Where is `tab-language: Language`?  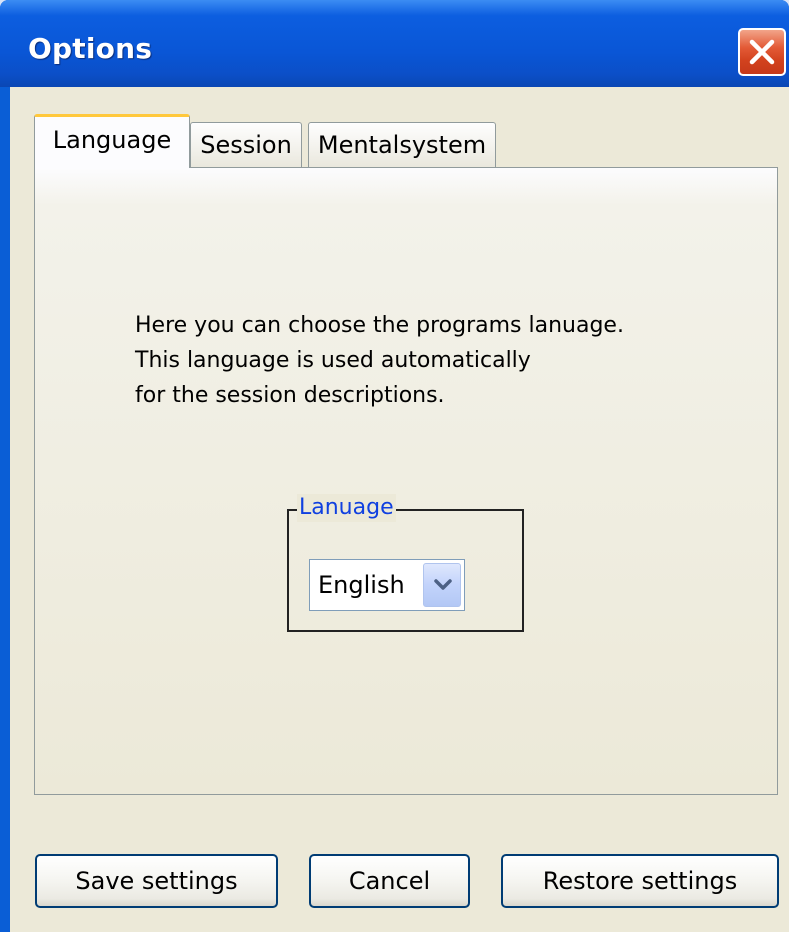 tab-language: Language is located at coordinates (112, 141).